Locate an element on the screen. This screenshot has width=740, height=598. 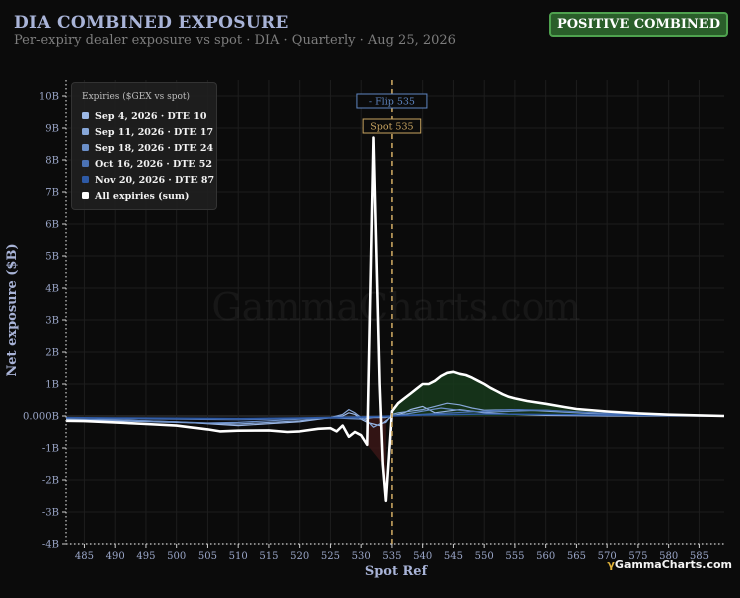
y-tick-label: 1B is located at coordinates (52, 385).